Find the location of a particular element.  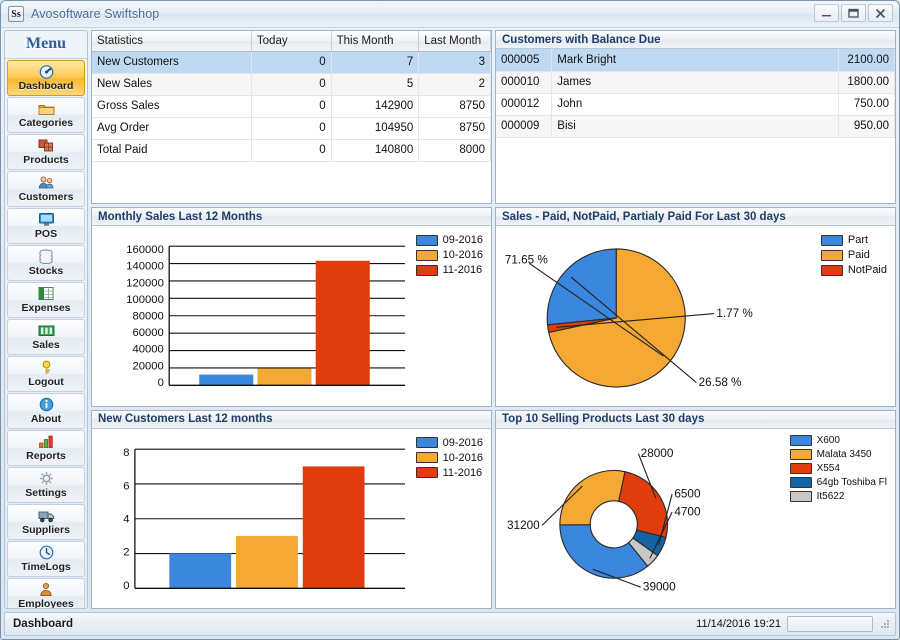

legend-label: Paid is located at coordinates (858, 255).